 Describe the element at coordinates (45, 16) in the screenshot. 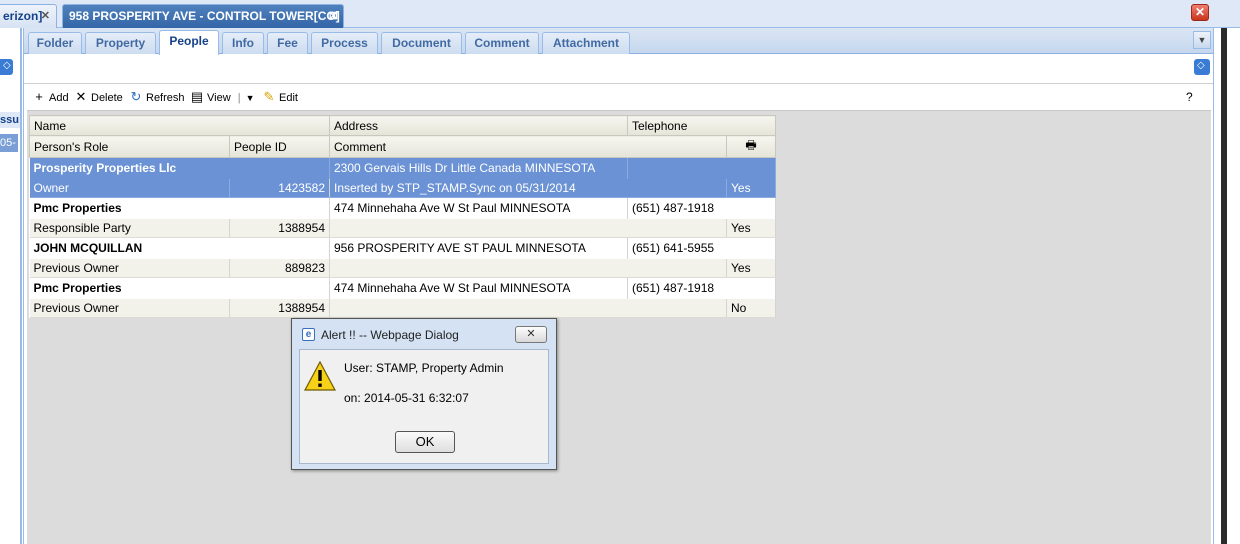

I see `close-icon: ✕` at that location.